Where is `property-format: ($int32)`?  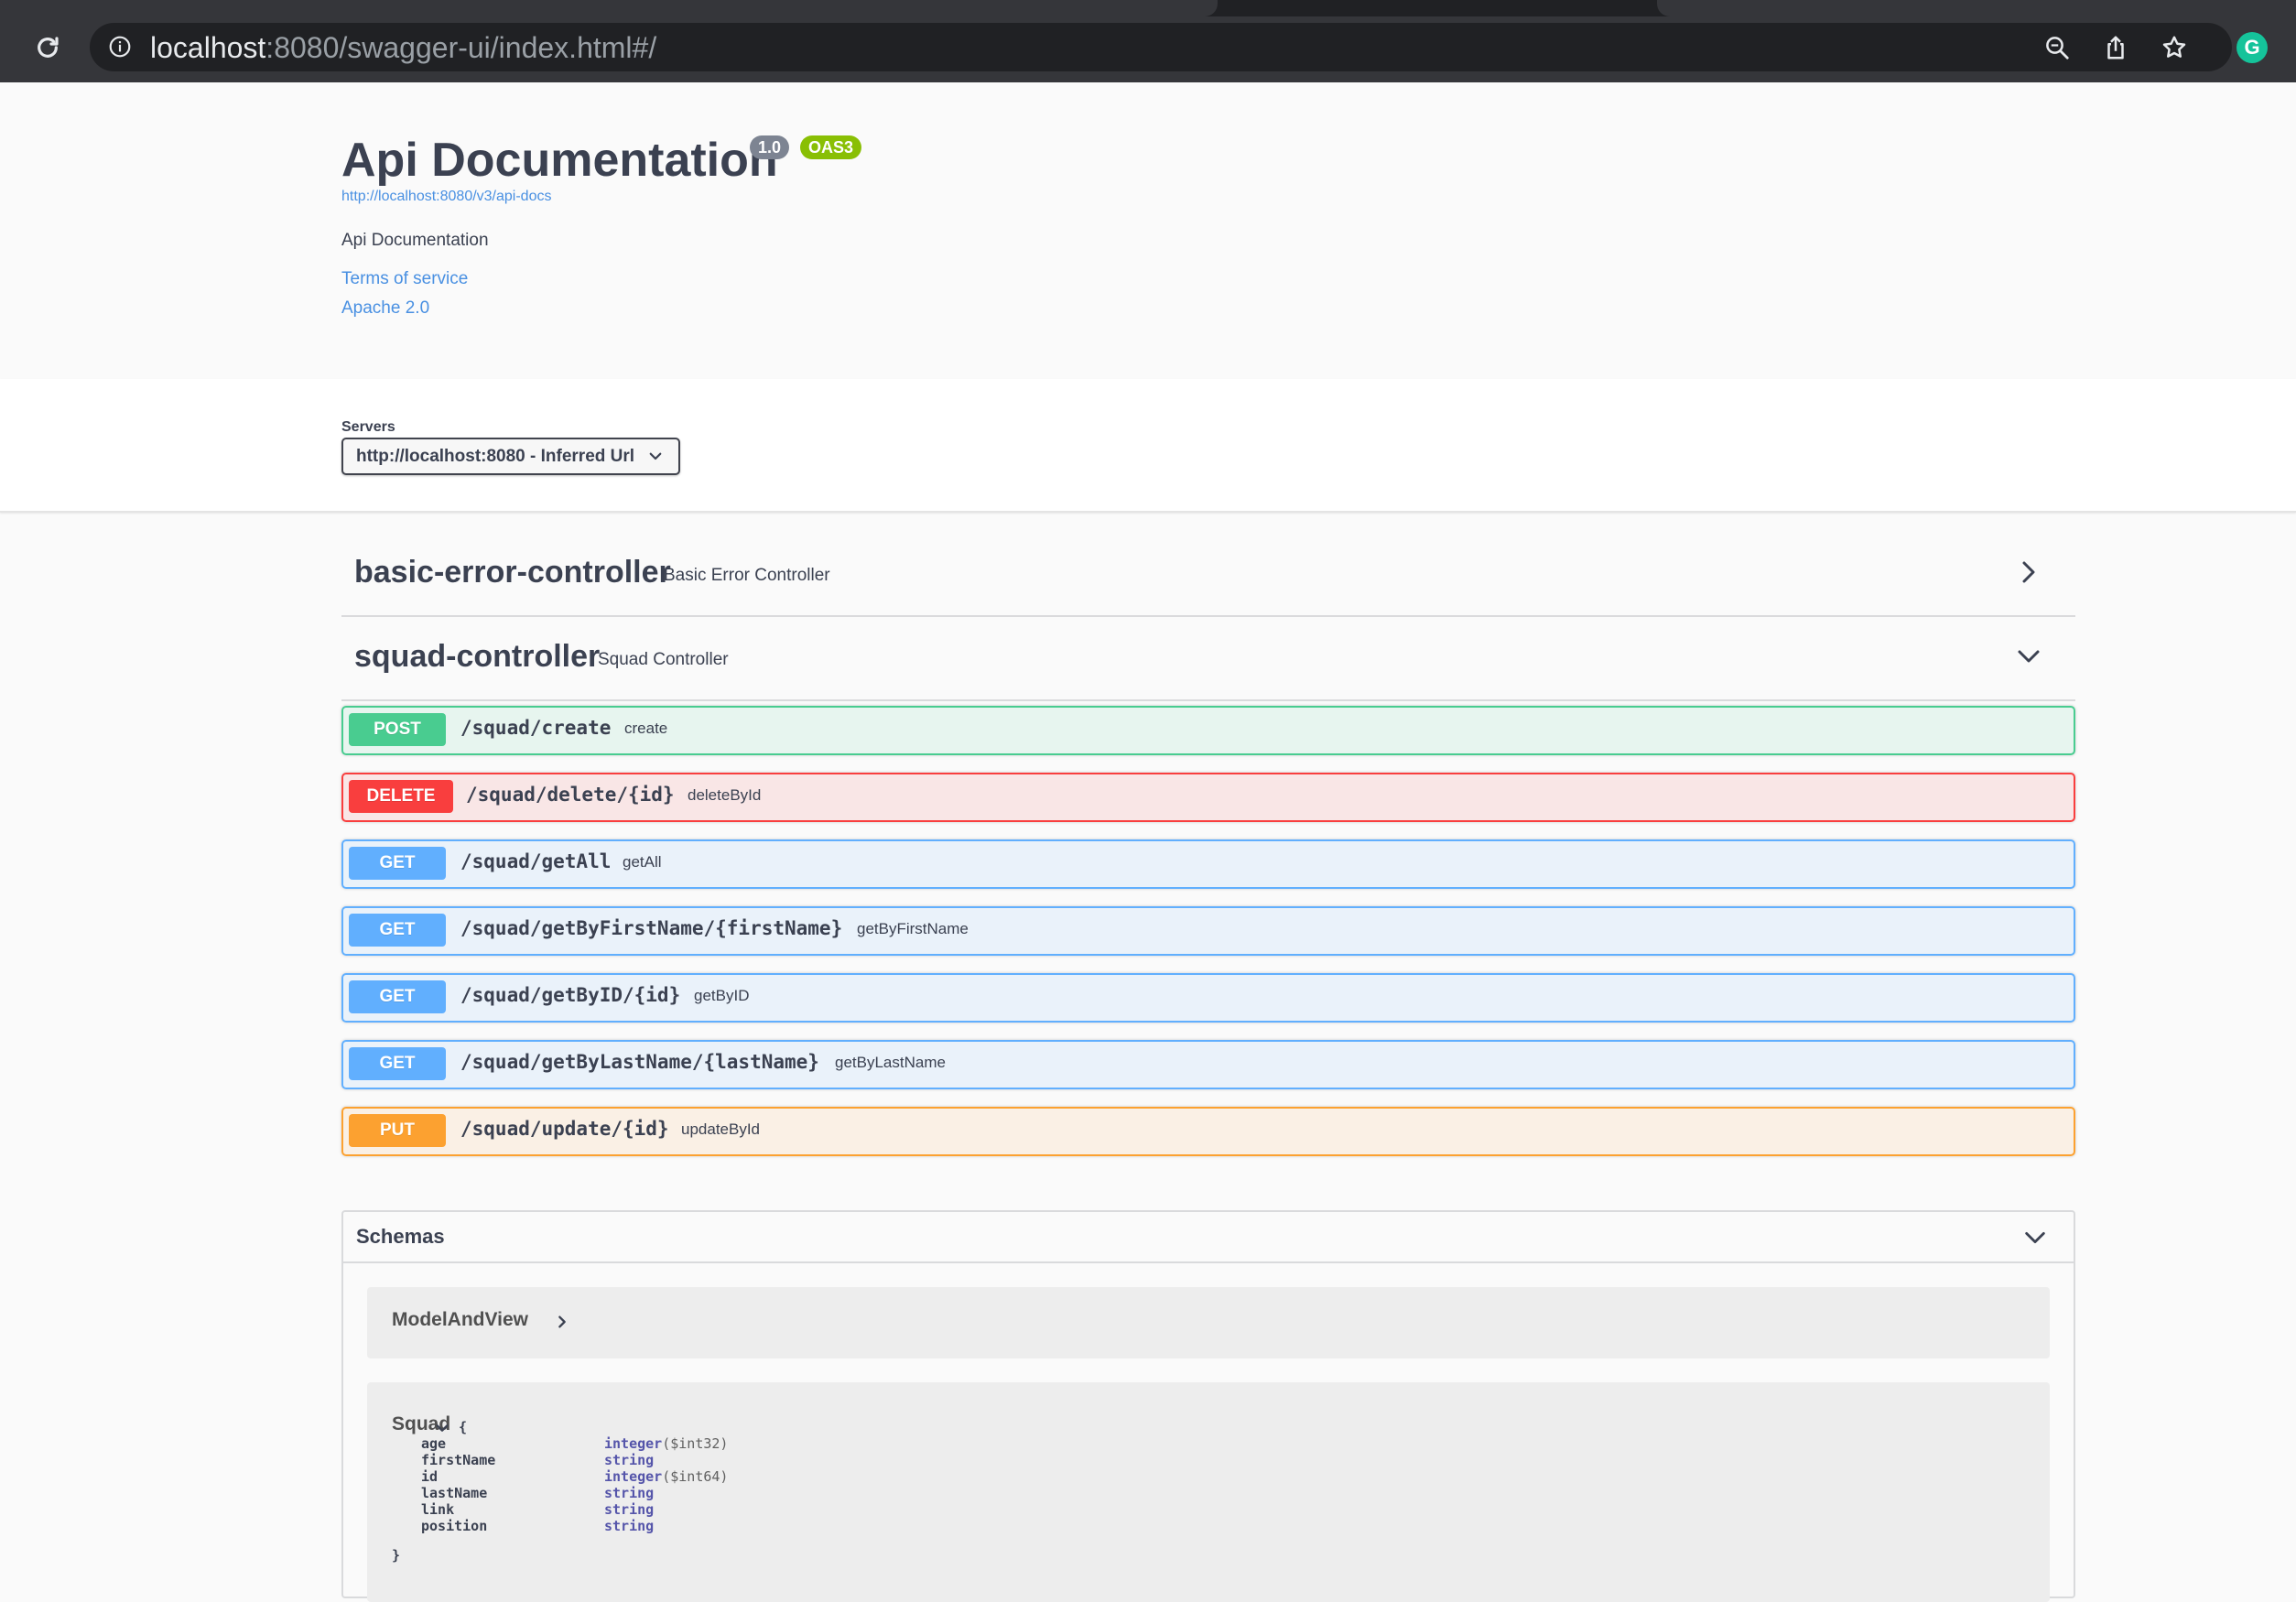 property-format: ($int32) is located at coordinates (695, 1443).